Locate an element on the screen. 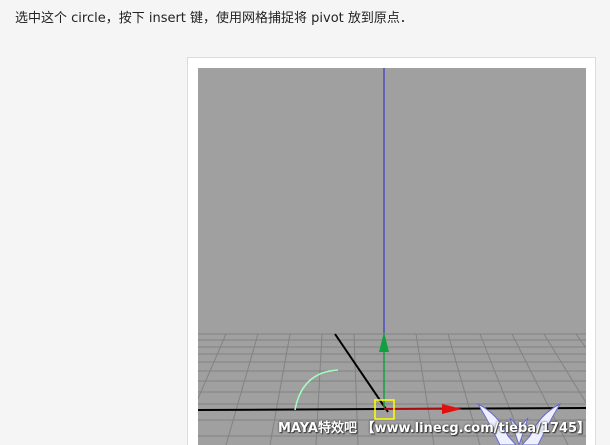 The image size is (610, 445). watermark-text: MAYA特效吧 【www.linecg.com/tieba/1745】 is located at coordinates (434, 428).